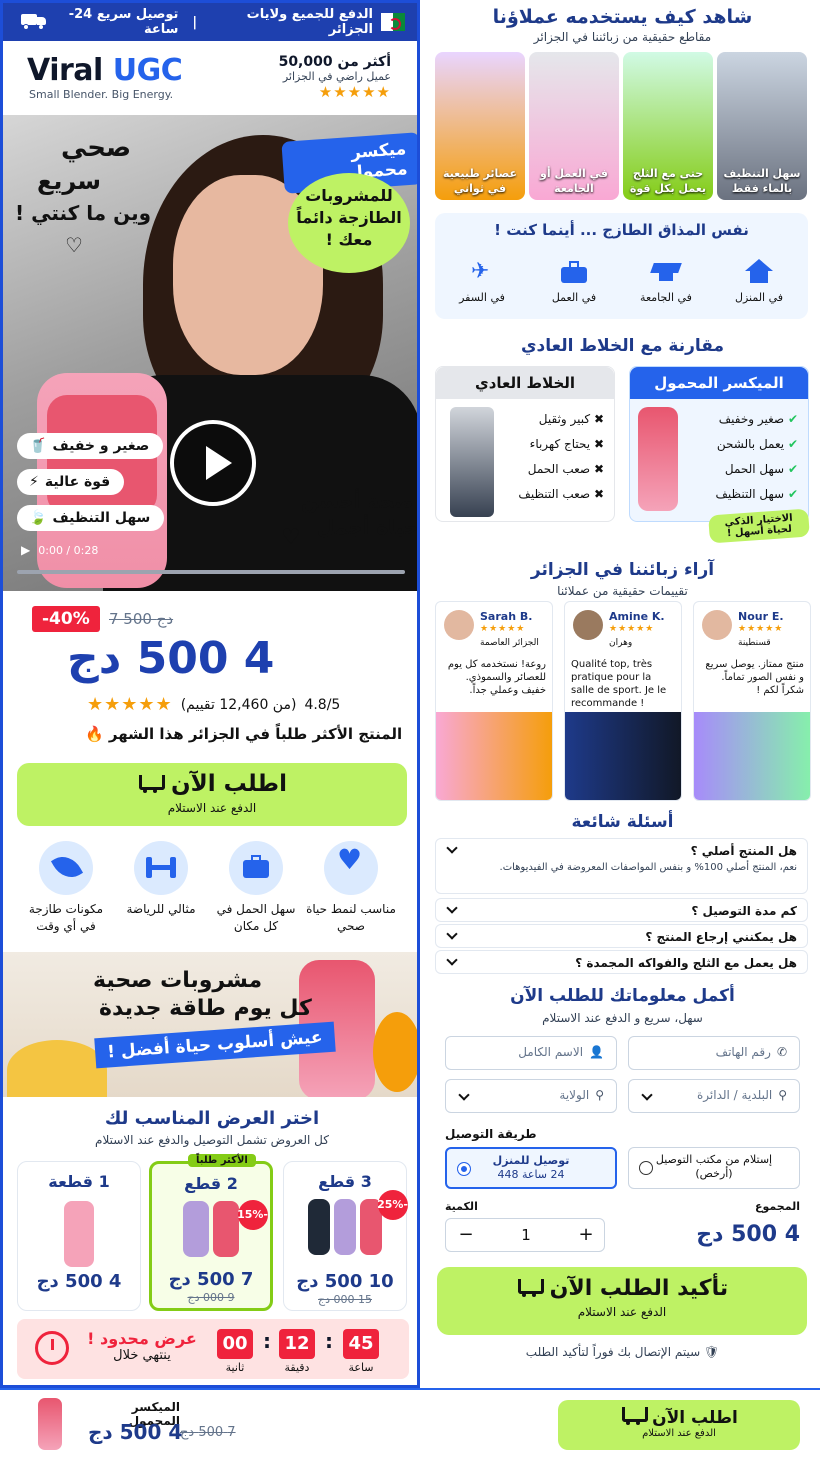  What do you see at coordinates (291, 537) in the screenshot?
I see `heart-outline-icon-2: ♡` at bounding box center [291, 537].